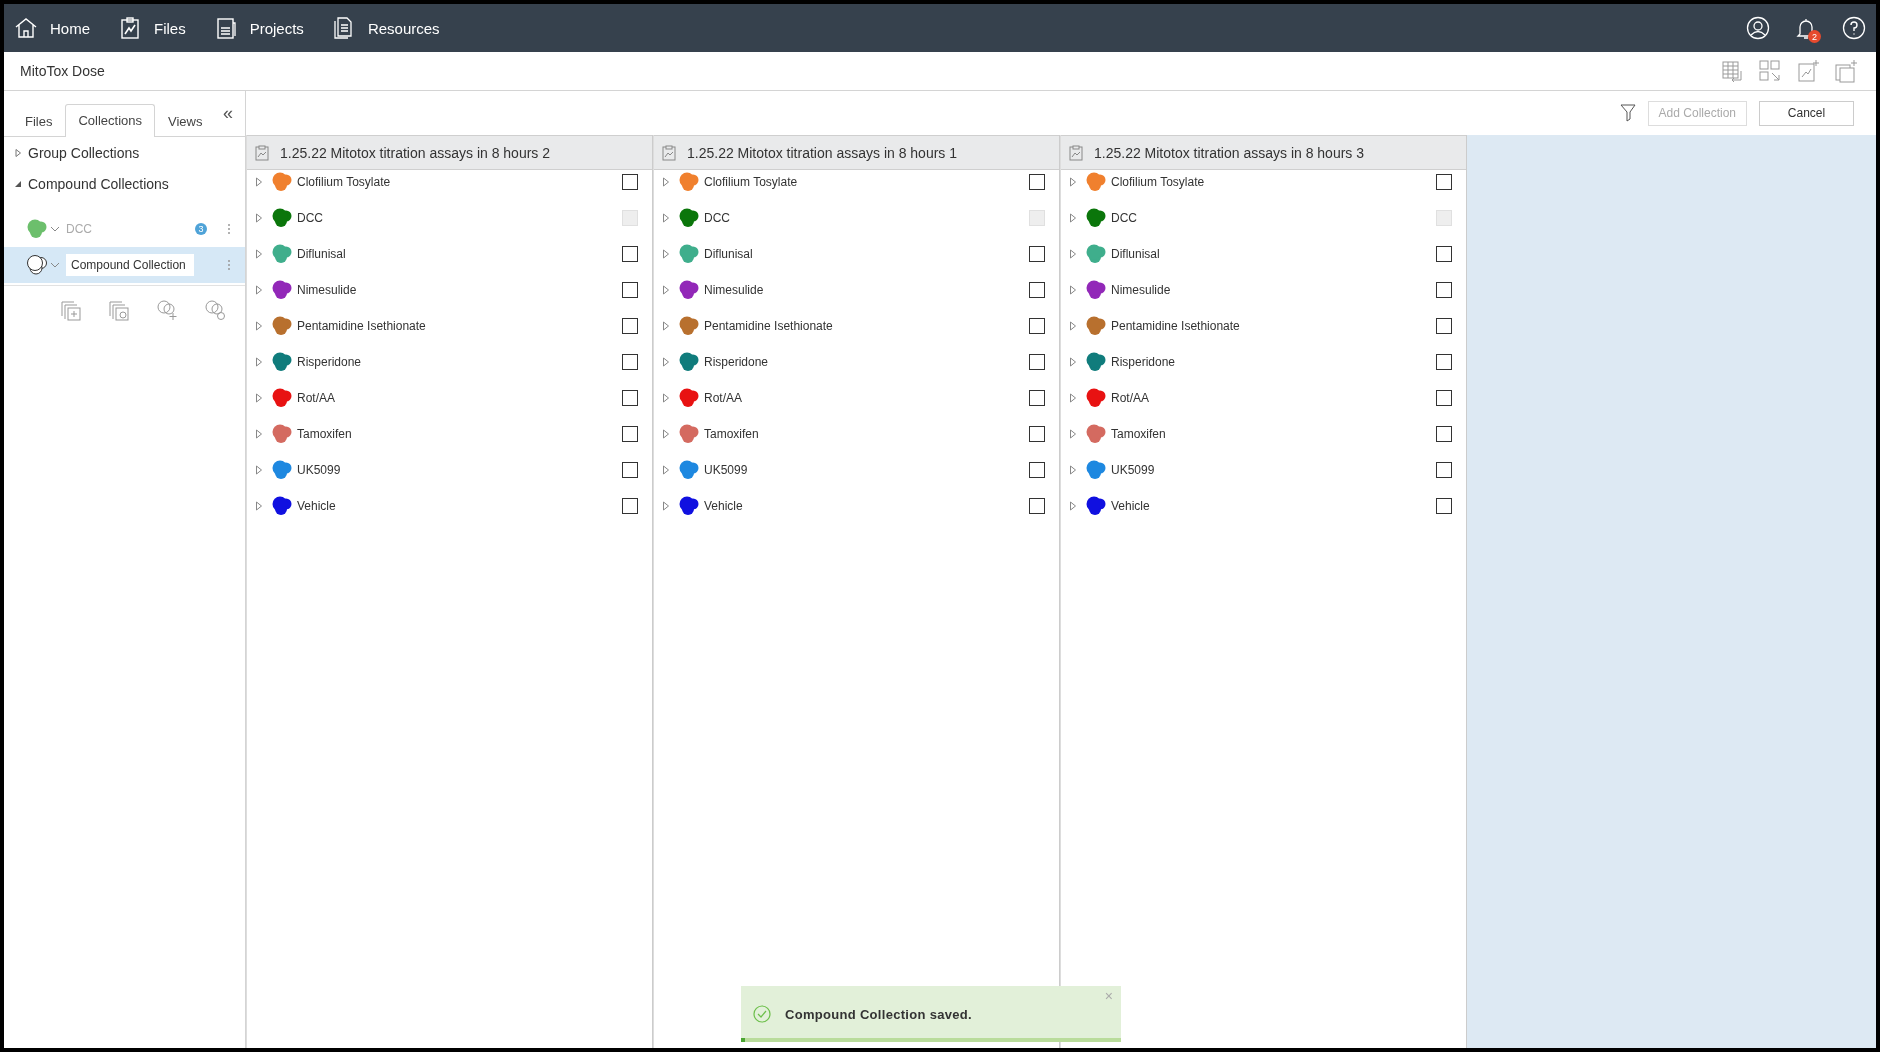 This screenshot has height=1052, width=1880. What do you see at coordinates (1229, 152) in the screenshot?
I see `panel-title: 1.25.22 Mitotox titration assays in 8 hours 3` at bounding box center [1229, 152].